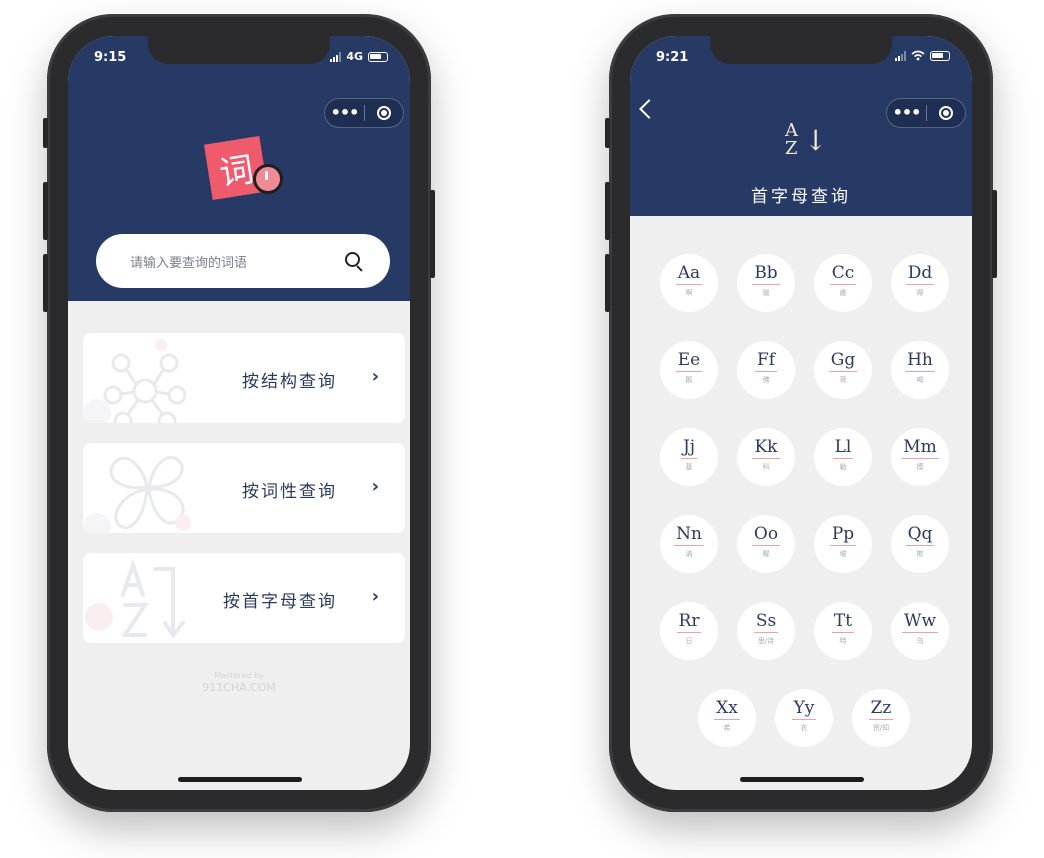  What do you see at coordinates (843, 361) in the screenshot?
I see `letter-label: Gg` at bounding box center [843, 361].